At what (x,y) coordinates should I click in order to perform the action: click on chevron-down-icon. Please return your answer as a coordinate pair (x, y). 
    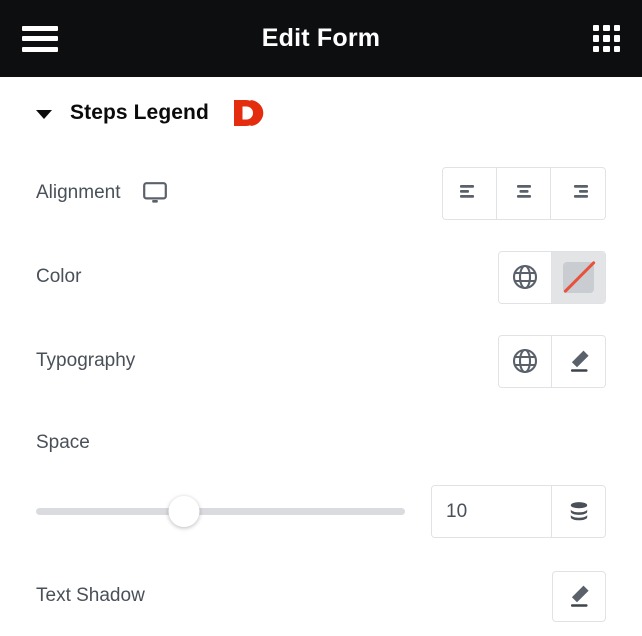
    Looking at the image, I should click on (44, 114).